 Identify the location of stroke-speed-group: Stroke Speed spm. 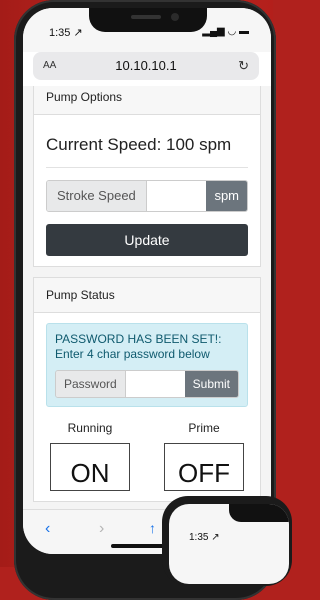
(147, 196).